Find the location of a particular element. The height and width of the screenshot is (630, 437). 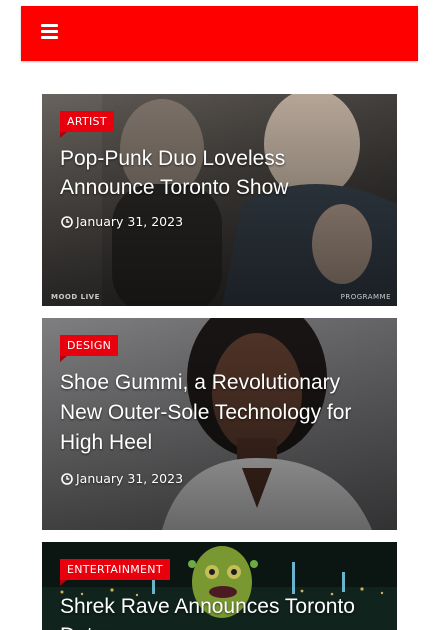

category-badge: ARTIST is located at coordinates (87, 124).